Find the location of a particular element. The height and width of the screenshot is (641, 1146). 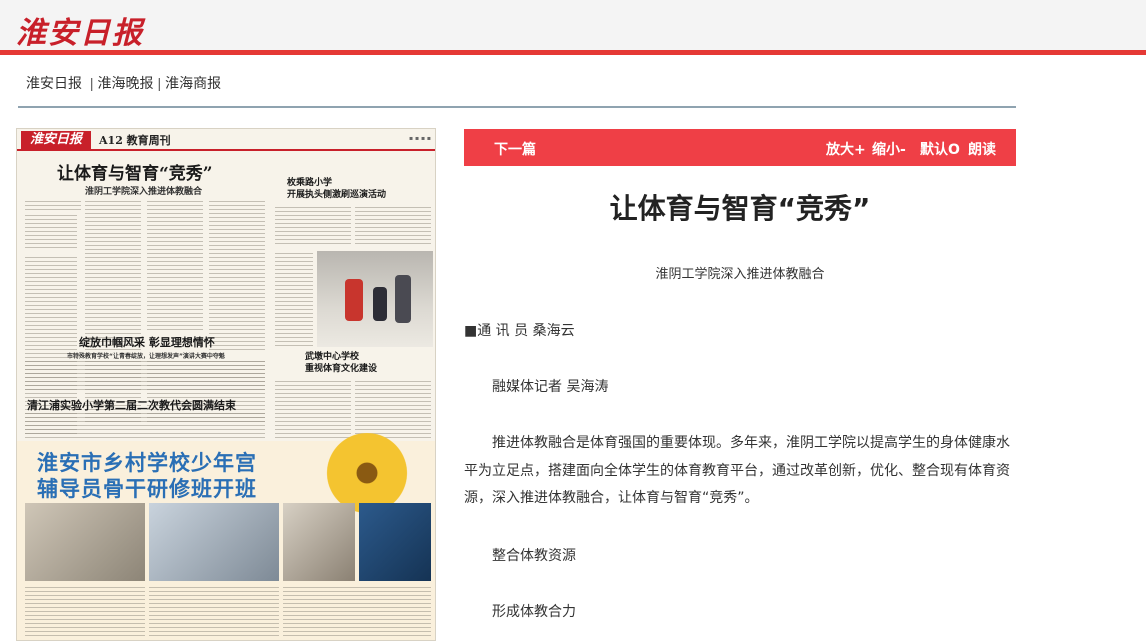

paper-lead-title: 让体育与智育“竞秀” is located at coordinates (135, 171).